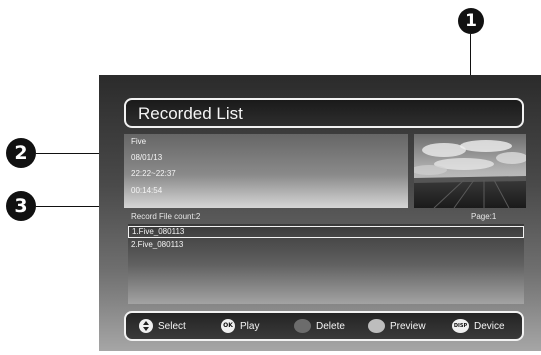 The image size is (541, 355). What do you see at coordinates (376, 326) in the screenshot?
I see `color-key-light-icon` at bounding box center [376, 326].